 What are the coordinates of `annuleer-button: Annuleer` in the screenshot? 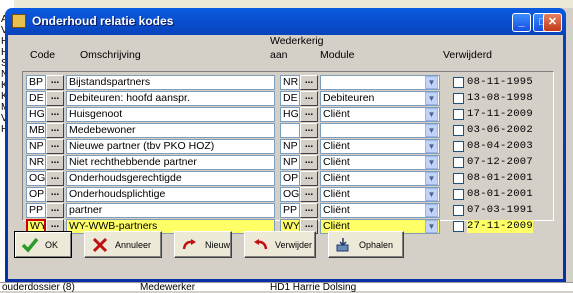 It's located at (123, 244).